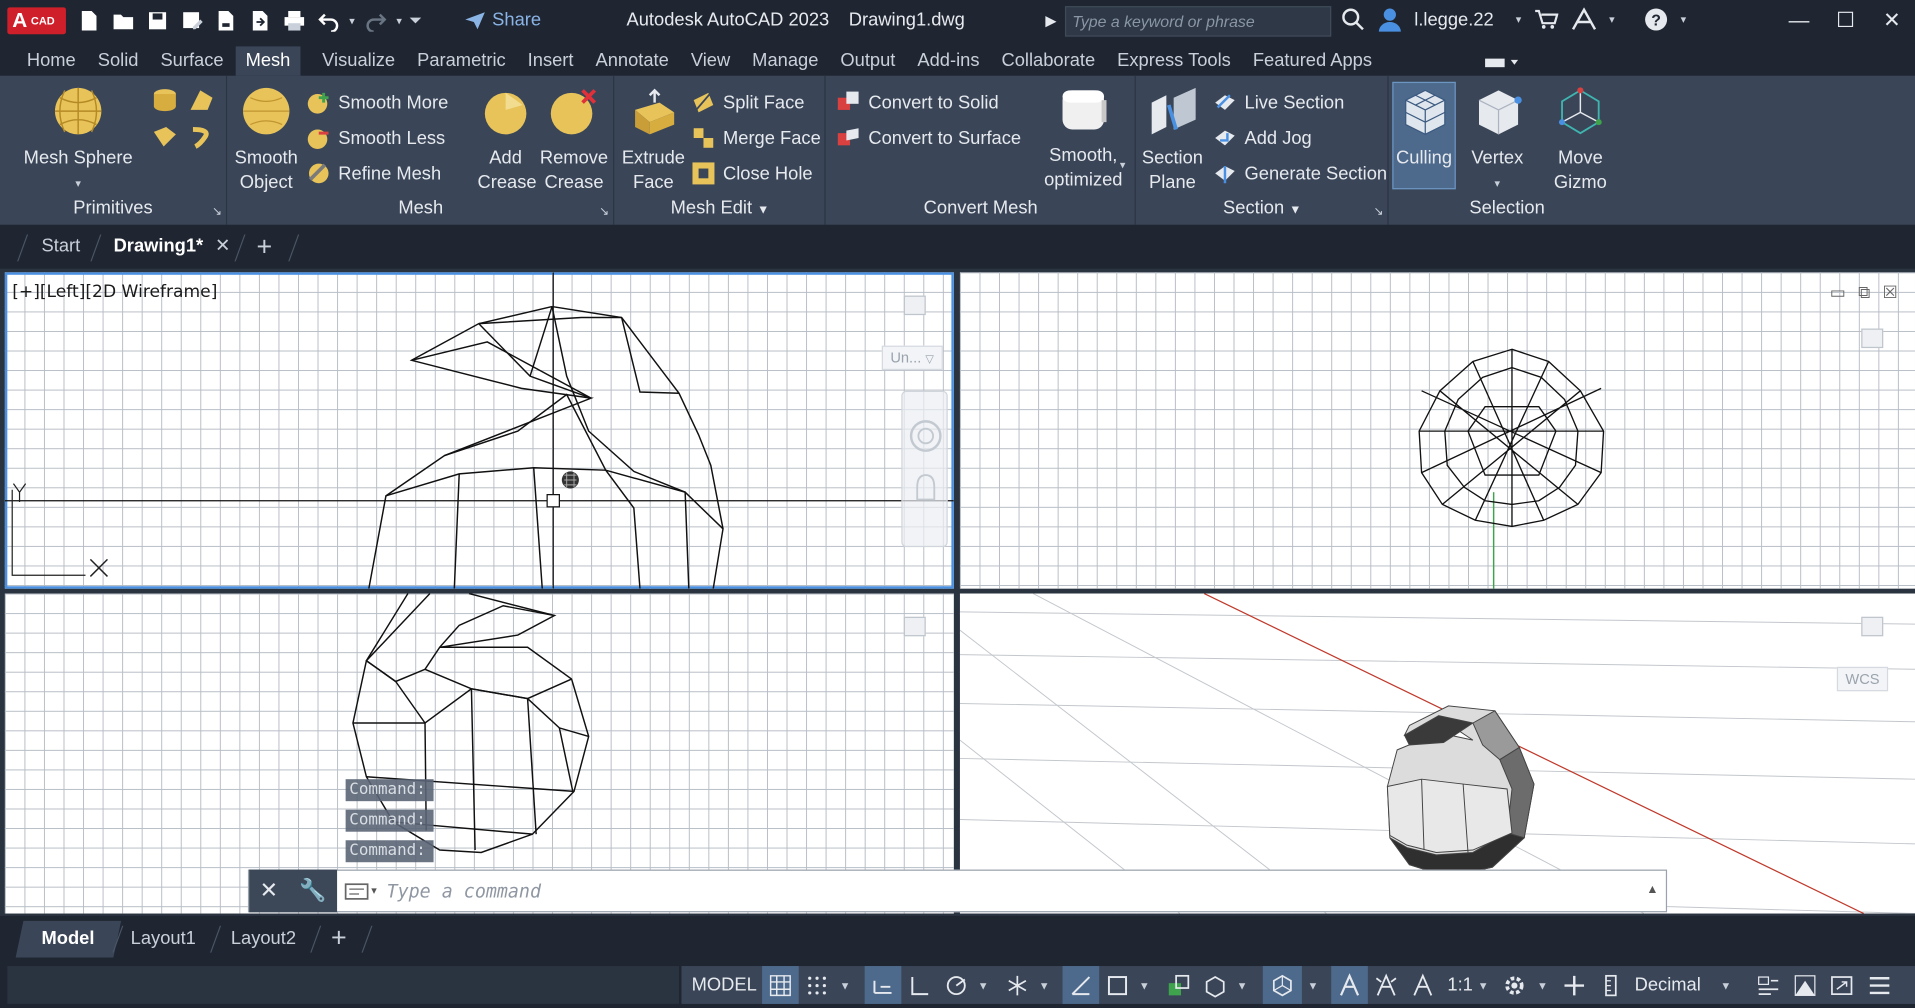 The height and width of the screenshot is (1008, 1915). What do you see at coordinates (1574, 985) in the screenshot?
I see `annotation-monitor-button` at bounding box center [1574, 985].